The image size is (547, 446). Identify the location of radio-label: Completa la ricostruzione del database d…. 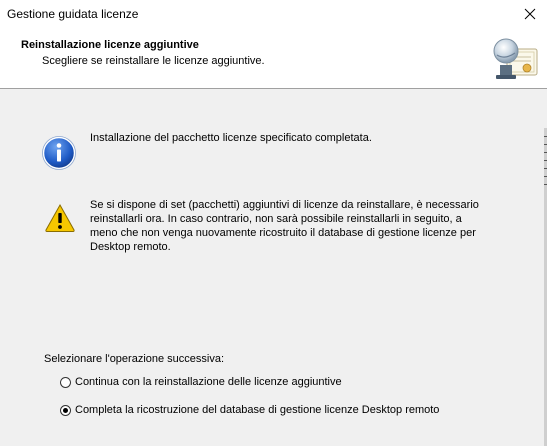
(257, 410).